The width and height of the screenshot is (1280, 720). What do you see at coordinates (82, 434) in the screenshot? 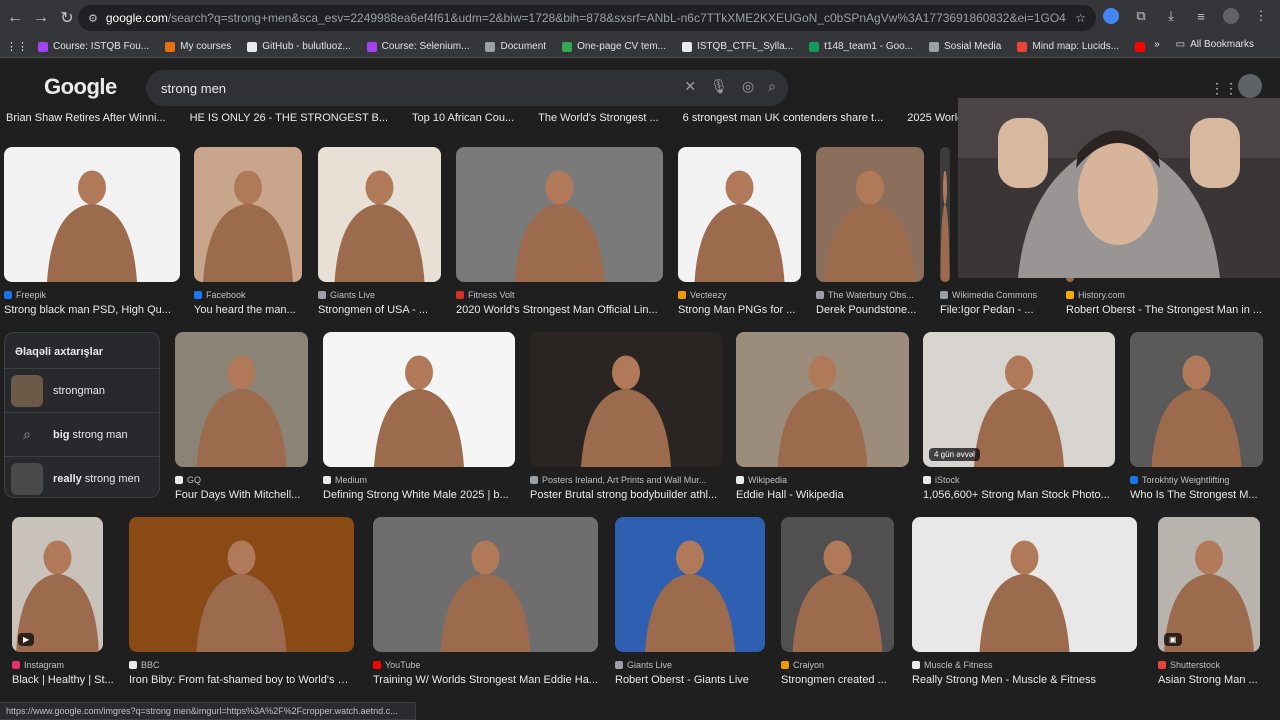
I see `related-item: ⌕ big strong man` at bounding box center [82, 434].